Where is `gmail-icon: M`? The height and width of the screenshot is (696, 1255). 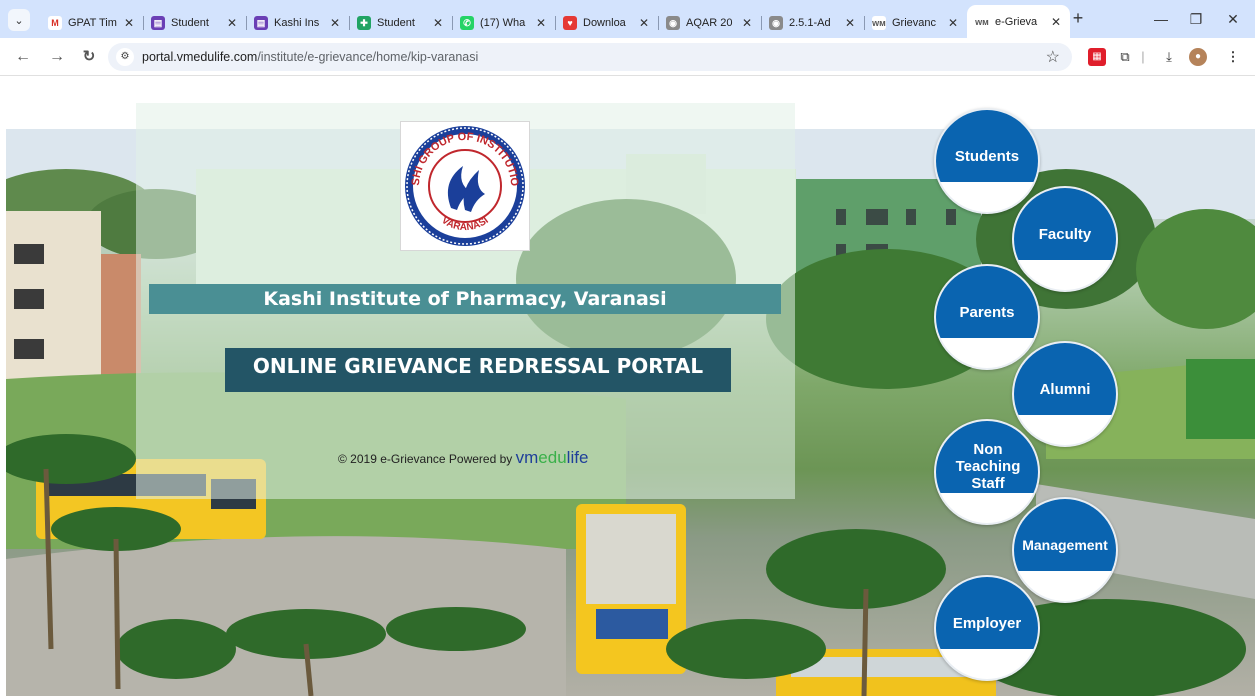 gmail-icon: M is located at coordinates (55, 23).